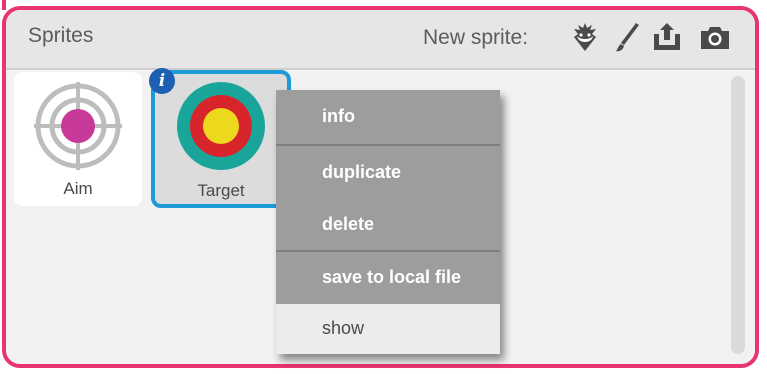 The width and height of the screenshot is (767, 374). What do you see at coordinates (221, 126) in the screenshot?
I see `target-thumbnail` at bounding box center [221, 126].